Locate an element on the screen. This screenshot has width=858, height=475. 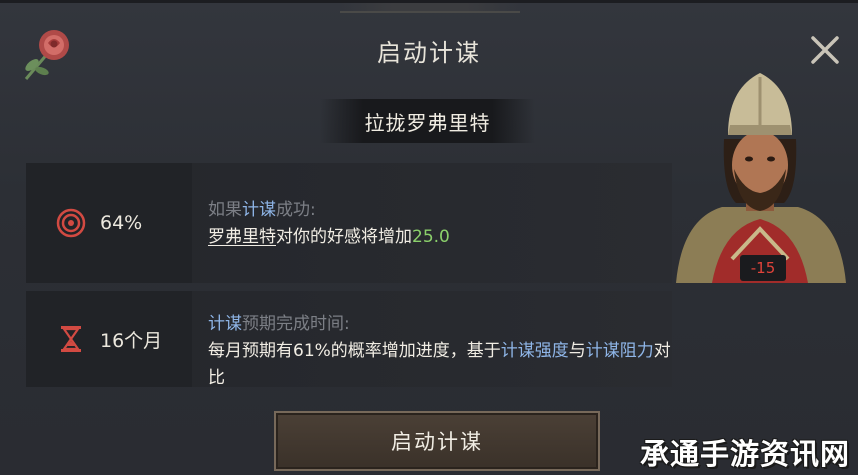
duration-description: 计谋预期完成时间: 每月预期有61%的概率增加进度，基于计谋强度与计谋阻力对比 is located at coordinates (440, 351).